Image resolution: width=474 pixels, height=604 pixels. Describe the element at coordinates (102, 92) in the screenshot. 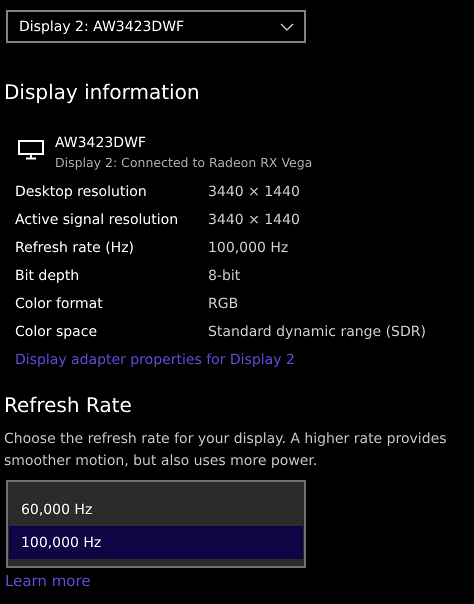

I see `section-heading: Display information` at that location.